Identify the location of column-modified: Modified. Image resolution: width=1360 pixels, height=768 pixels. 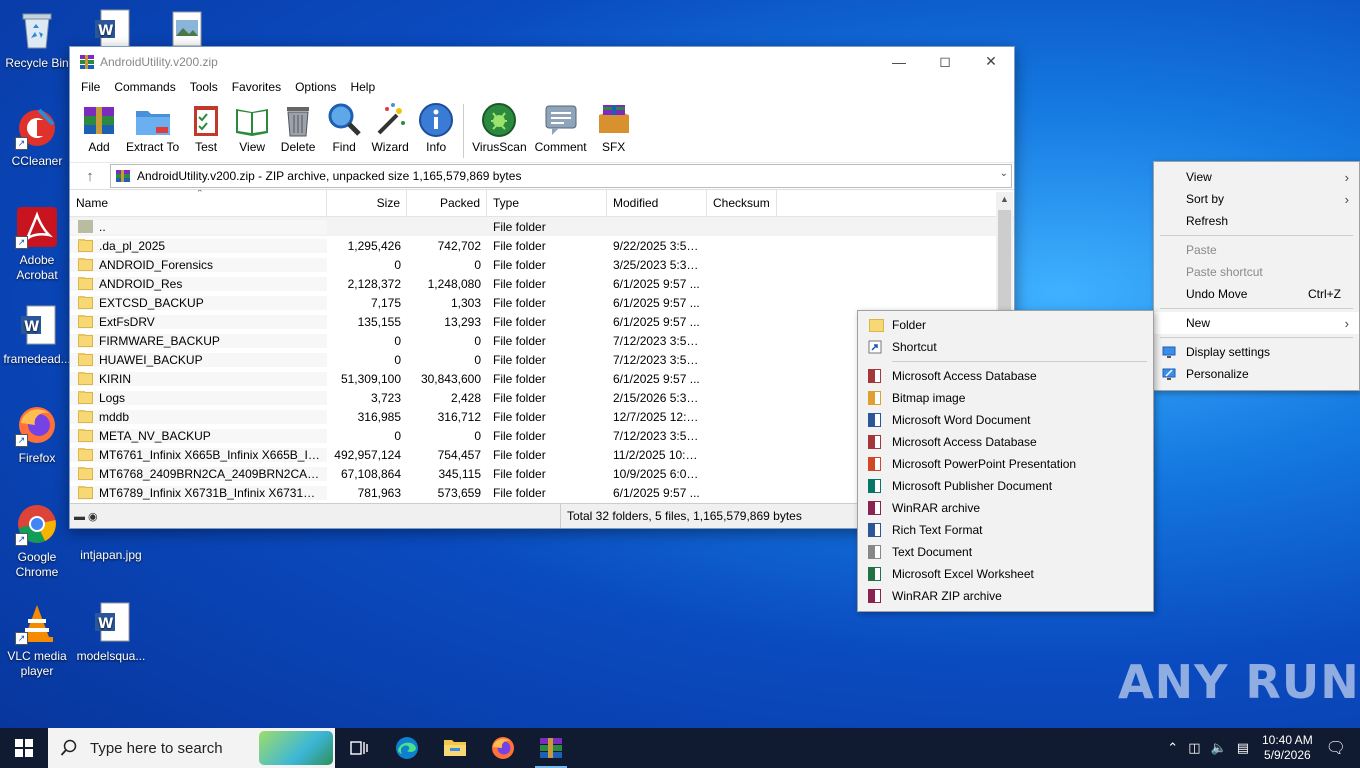
(657, 203).